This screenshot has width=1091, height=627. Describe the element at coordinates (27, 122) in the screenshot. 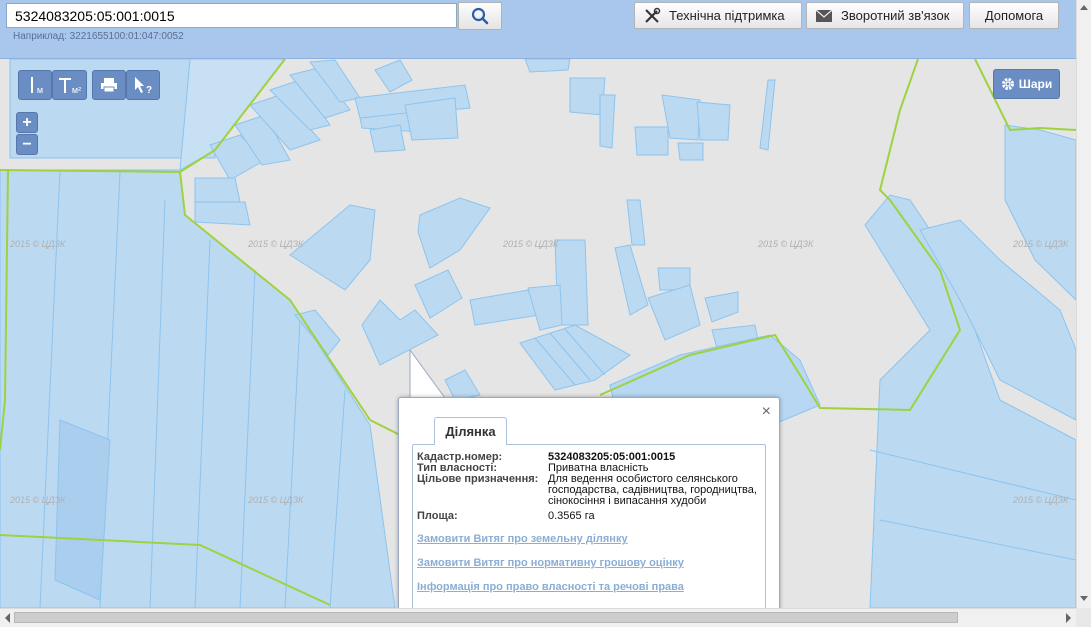

I see `zoom-in-button: +` at that location.